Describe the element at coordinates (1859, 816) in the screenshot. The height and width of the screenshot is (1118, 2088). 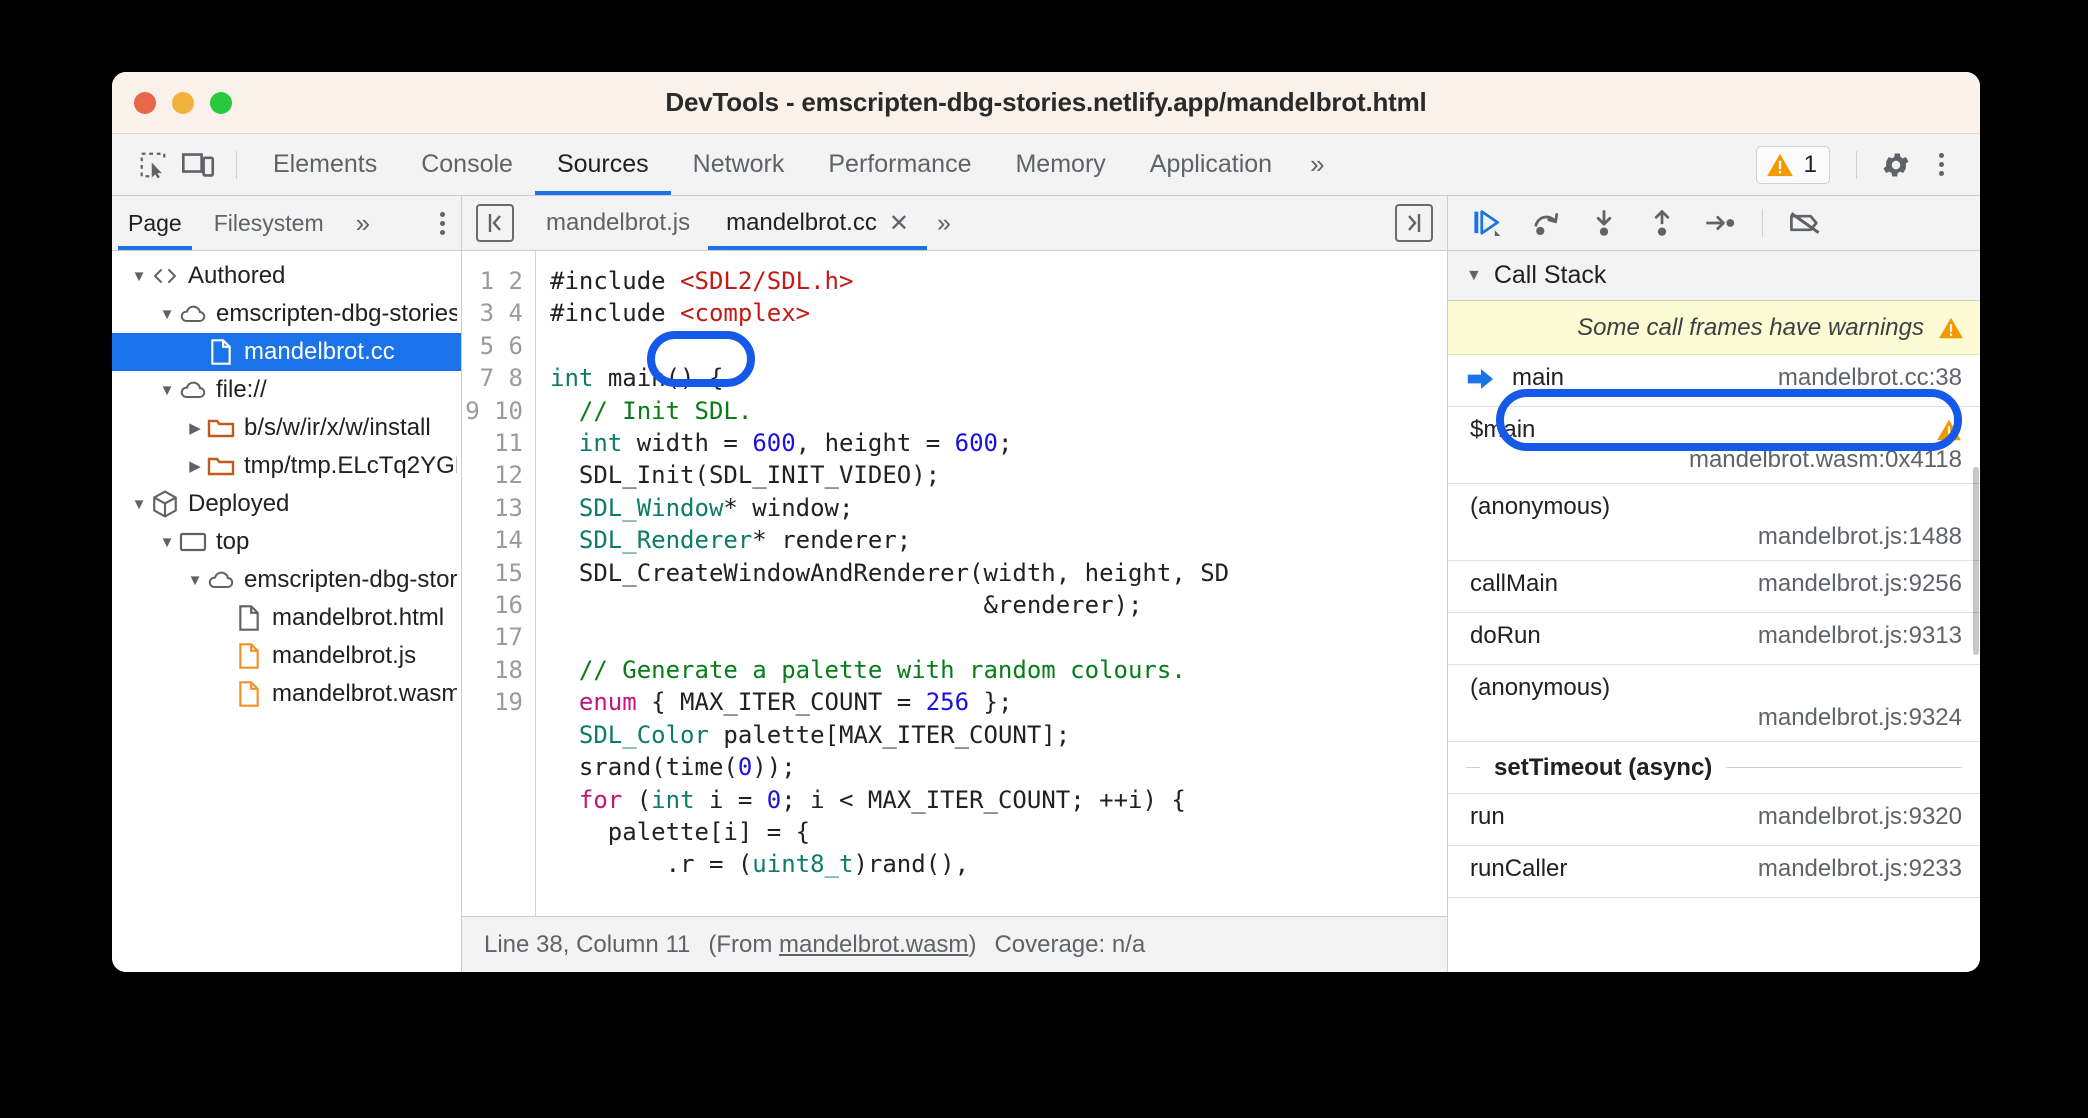
I see `call-frame-location: mandelbrot.js:9320` at that location.